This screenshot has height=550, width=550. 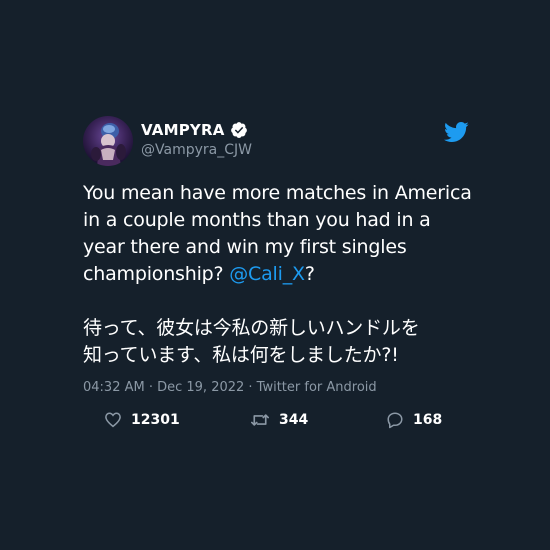 I want to click on reply-bubble-icon, so click(x=395, y=420).